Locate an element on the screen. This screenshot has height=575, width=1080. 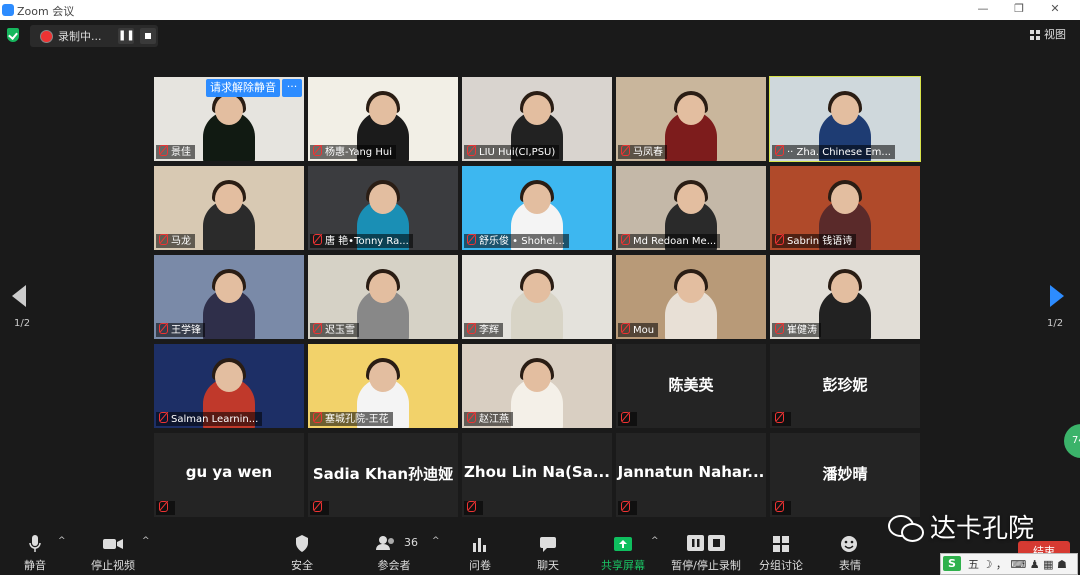
page-indicator-left: 1/2 is located at coordinates (22, 323).